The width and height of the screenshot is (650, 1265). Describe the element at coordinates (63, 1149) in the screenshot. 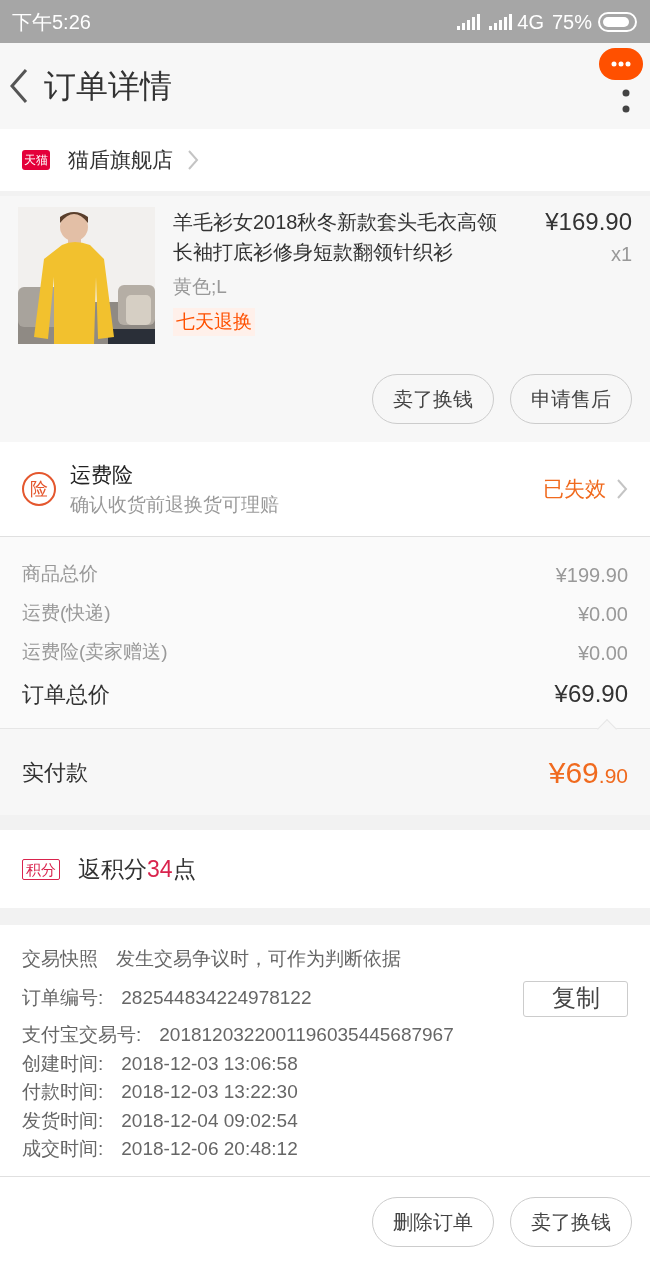

I see `info-label: 成交时间:` at that location.